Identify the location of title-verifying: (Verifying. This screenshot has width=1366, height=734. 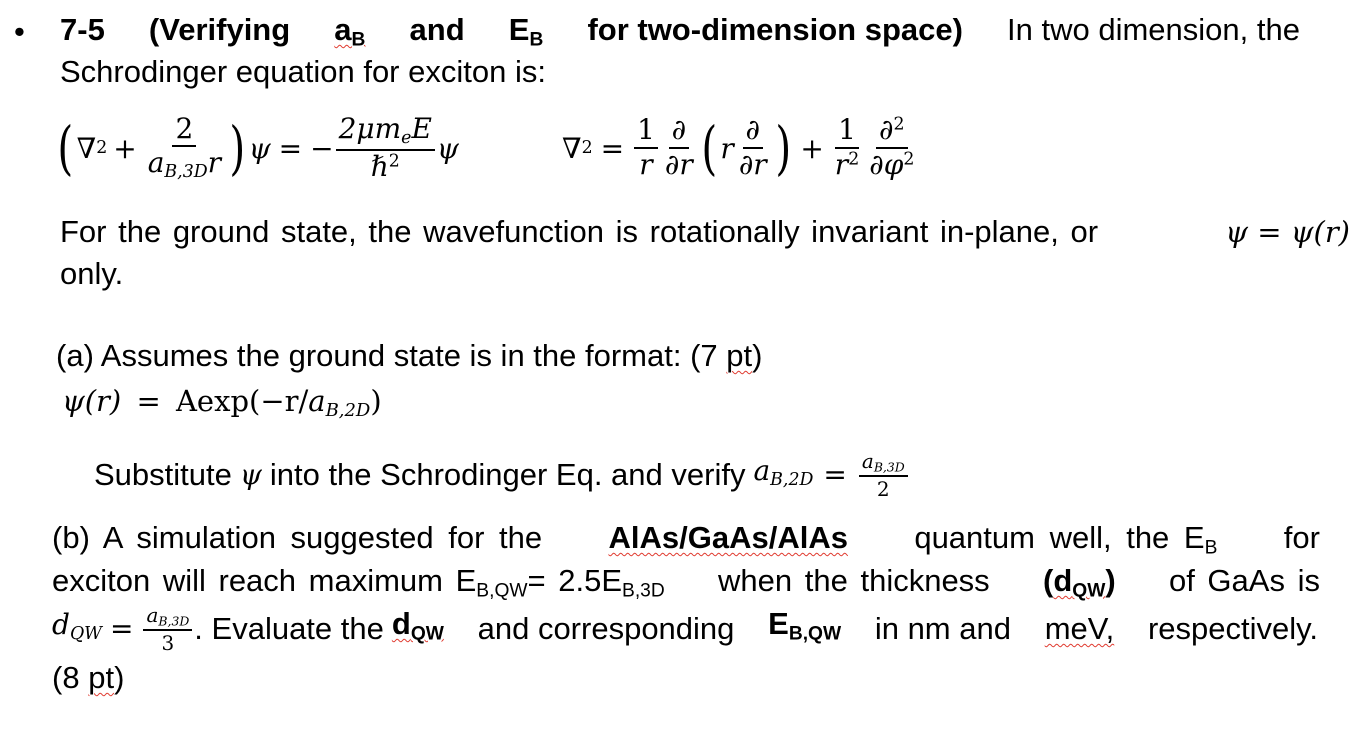
(219, 29).